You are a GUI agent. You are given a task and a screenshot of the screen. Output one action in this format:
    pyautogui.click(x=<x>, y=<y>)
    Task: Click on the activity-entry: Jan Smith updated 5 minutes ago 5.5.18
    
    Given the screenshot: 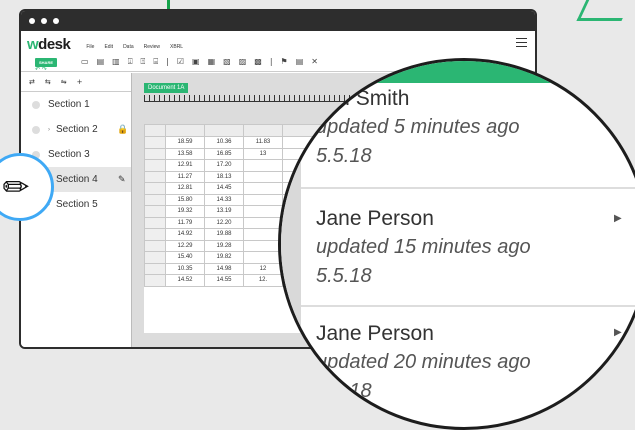 What is the action you would take?
    pyautogui.click(x=418, y=127)
    